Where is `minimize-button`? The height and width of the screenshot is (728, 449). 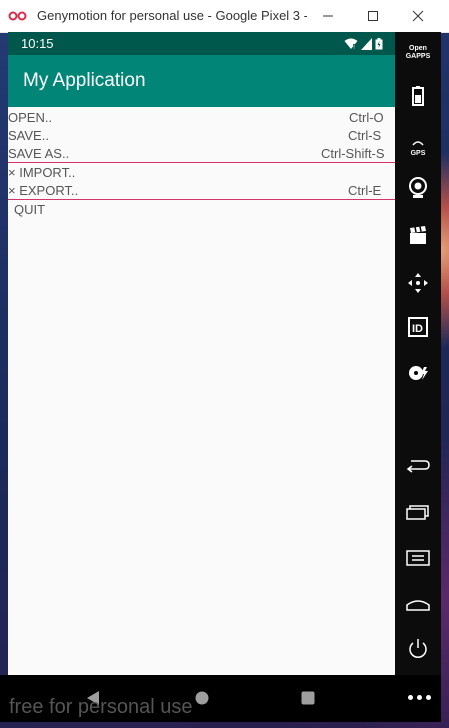 minimize-button is located at coordinates (328, 16).